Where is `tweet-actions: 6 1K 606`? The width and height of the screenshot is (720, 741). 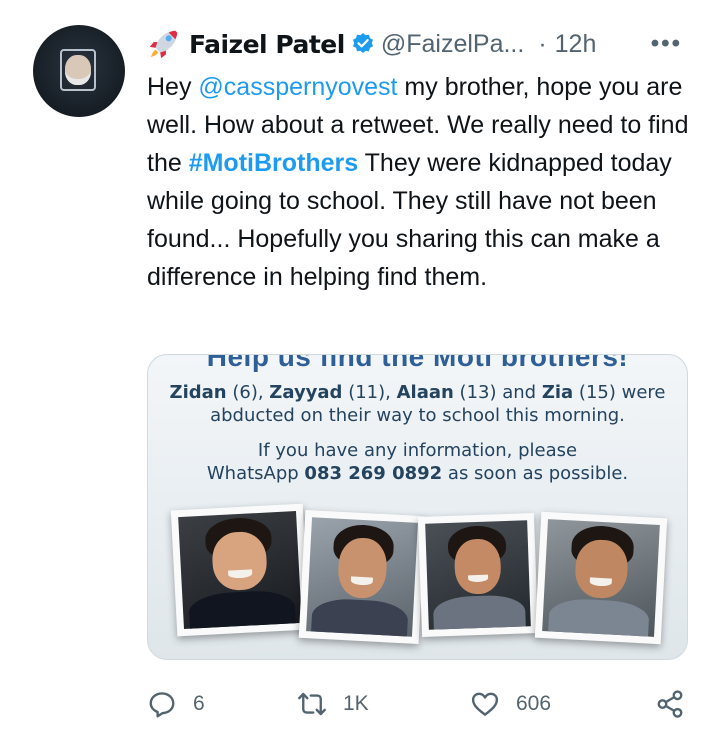 tweet-actions: 6 1K 606 is located at coordinates (419, 704).